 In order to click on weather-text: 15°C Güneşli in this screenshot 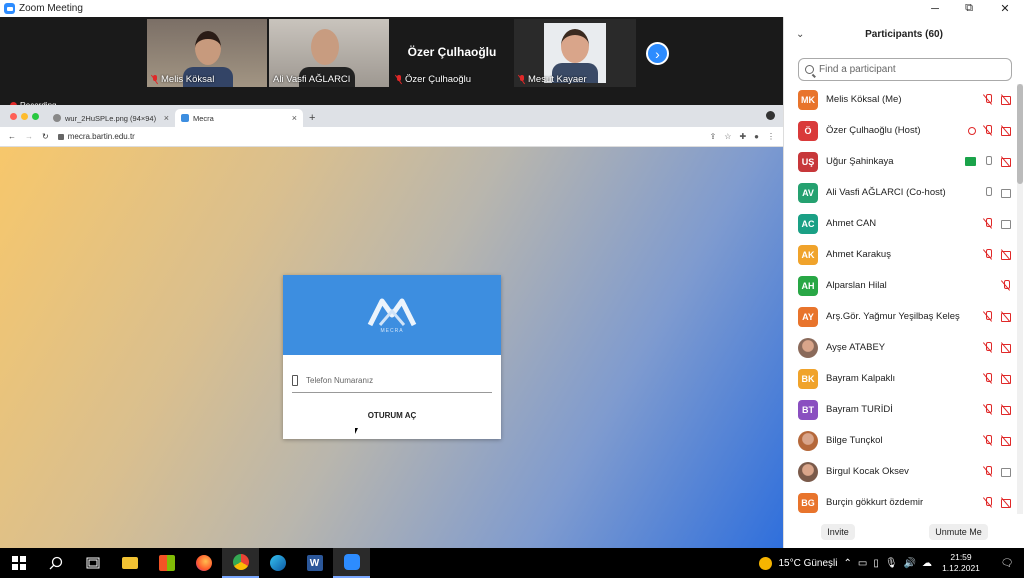, I will do `click(807, 563)`.